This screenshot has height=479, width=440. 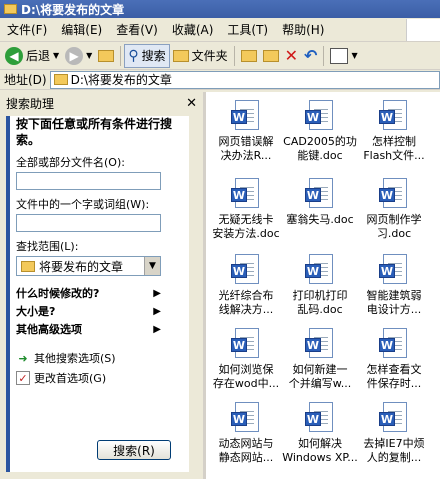 I want to click on forward-button: ▶ ▼, so click(x=78, y=56).